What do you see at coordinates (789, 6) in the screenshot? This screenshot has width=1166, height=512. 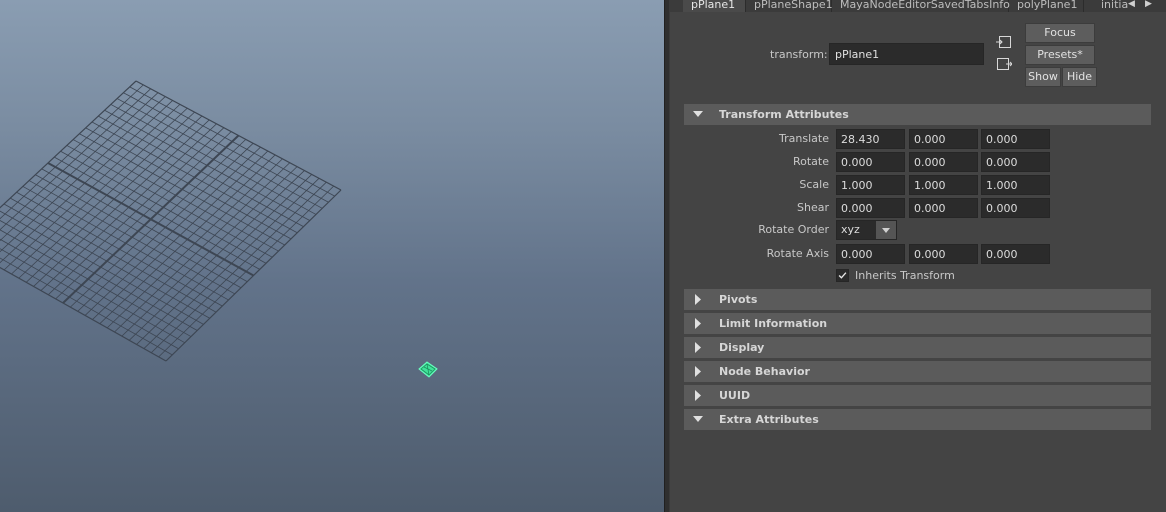 I see `tab-pplaneshape1: pPlaneShape1` at bounding box center [789, 6].